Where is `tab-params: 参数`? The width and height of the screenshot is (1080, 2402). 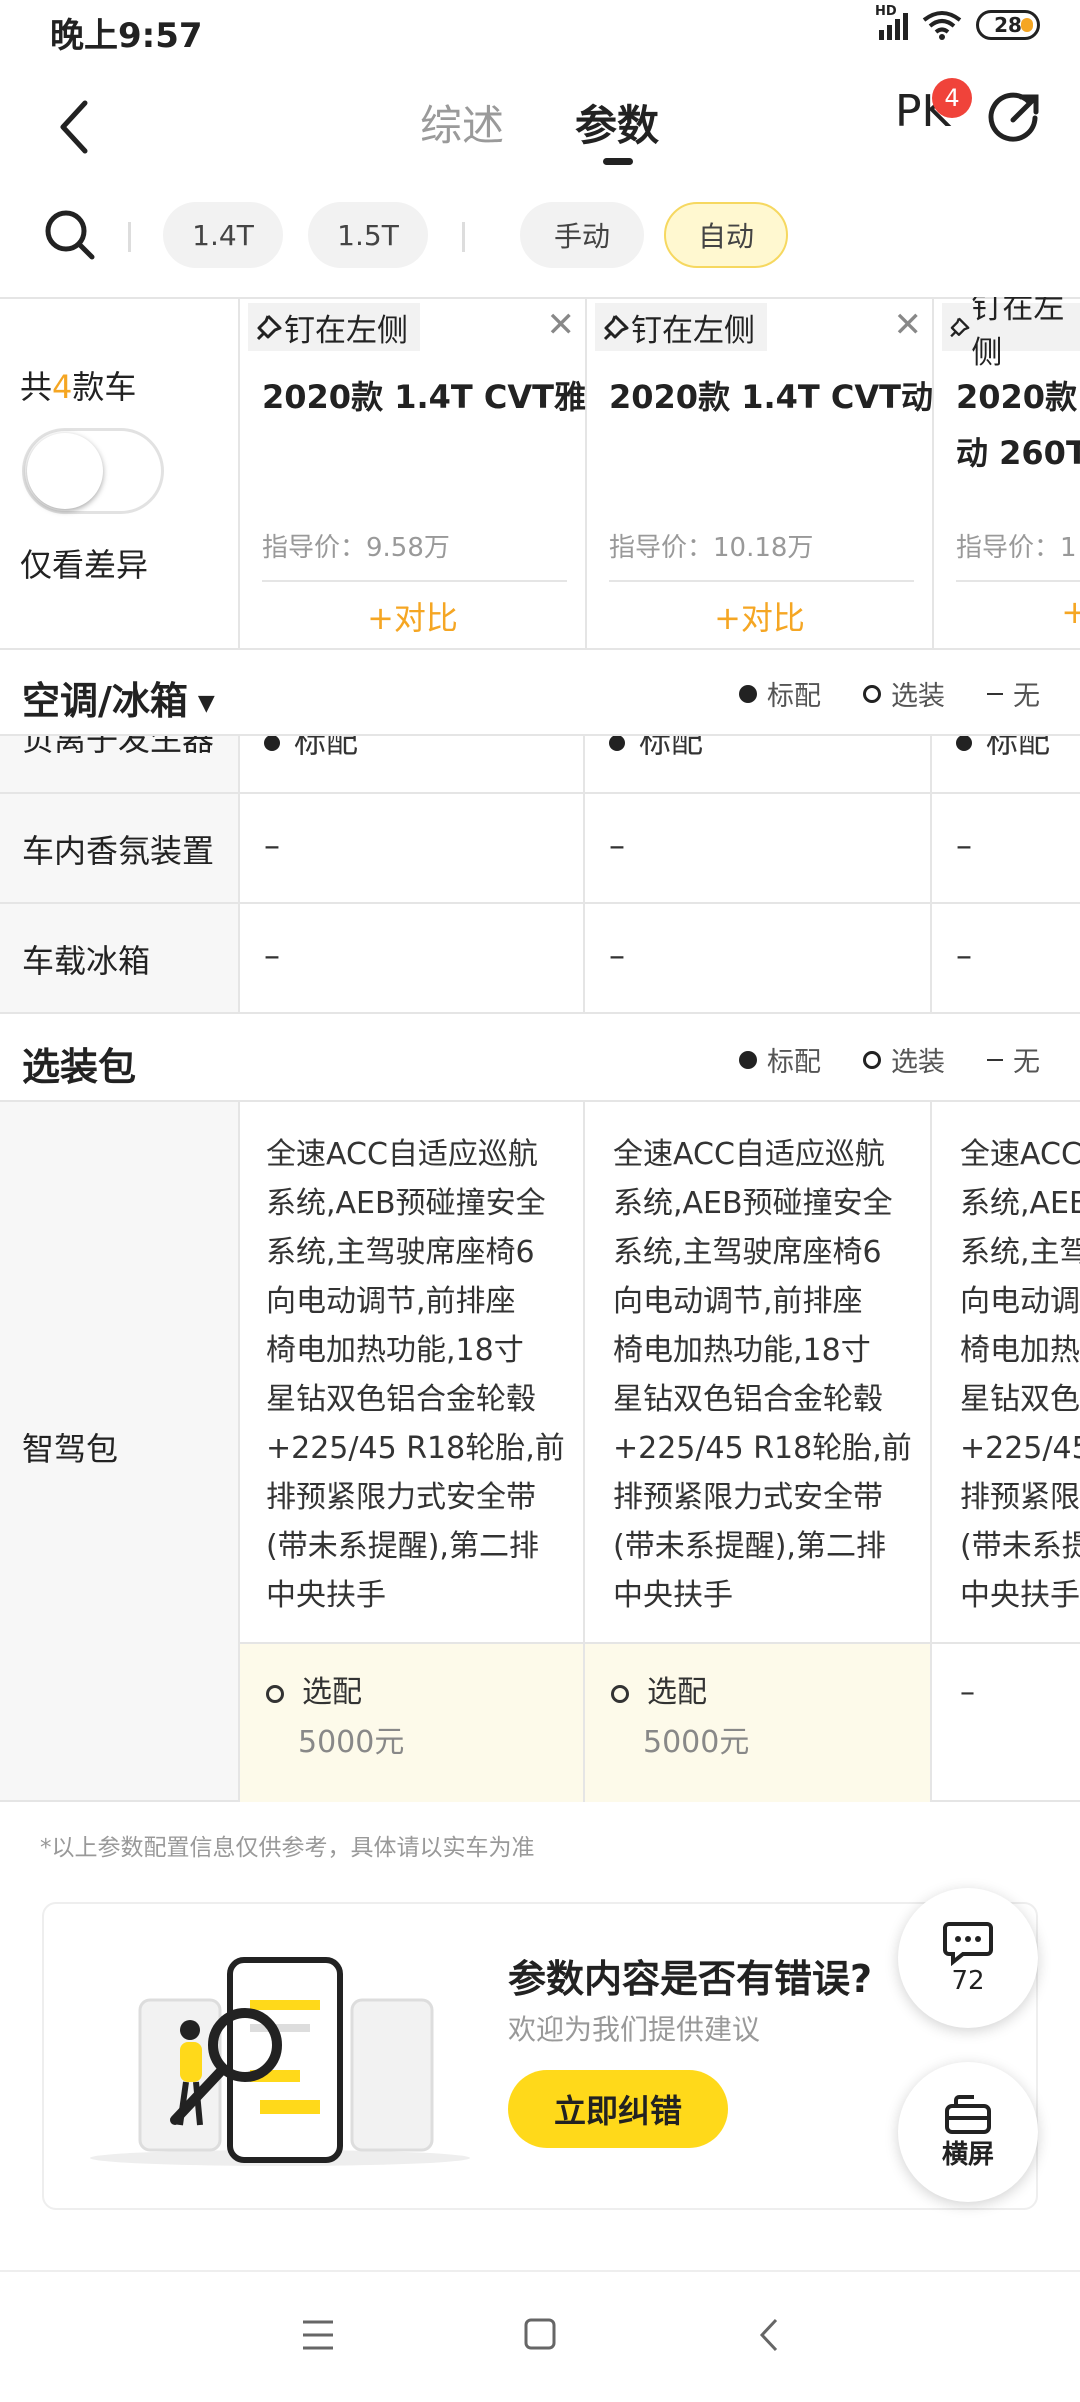
tab-params: 参数 is located at coordinates (617, 122).